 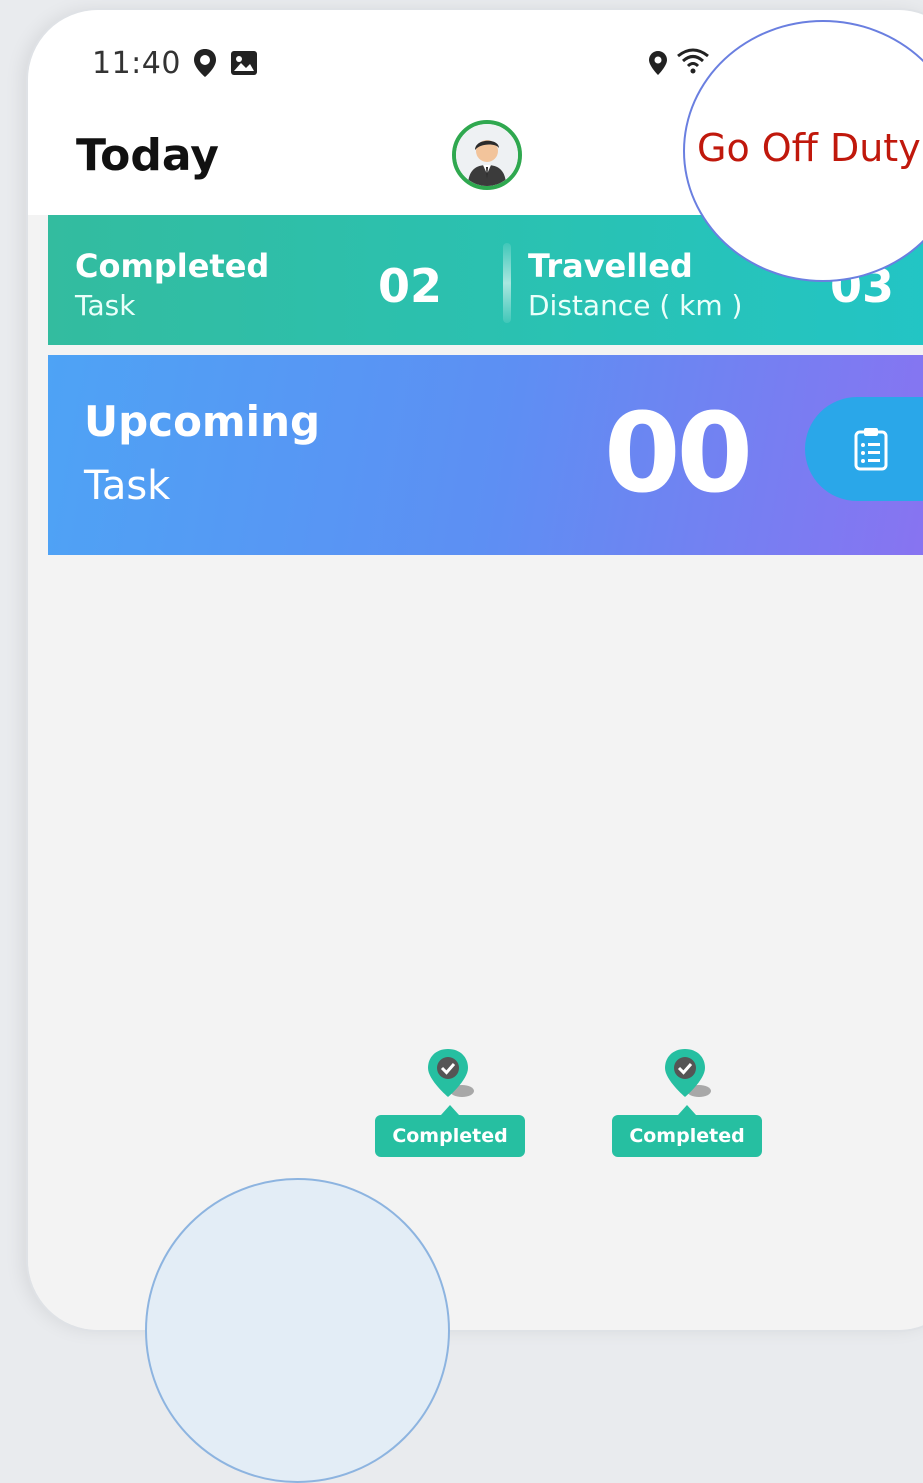 I want to click on off-duty-label: Go Off Duty, so click(x=809, y=148).